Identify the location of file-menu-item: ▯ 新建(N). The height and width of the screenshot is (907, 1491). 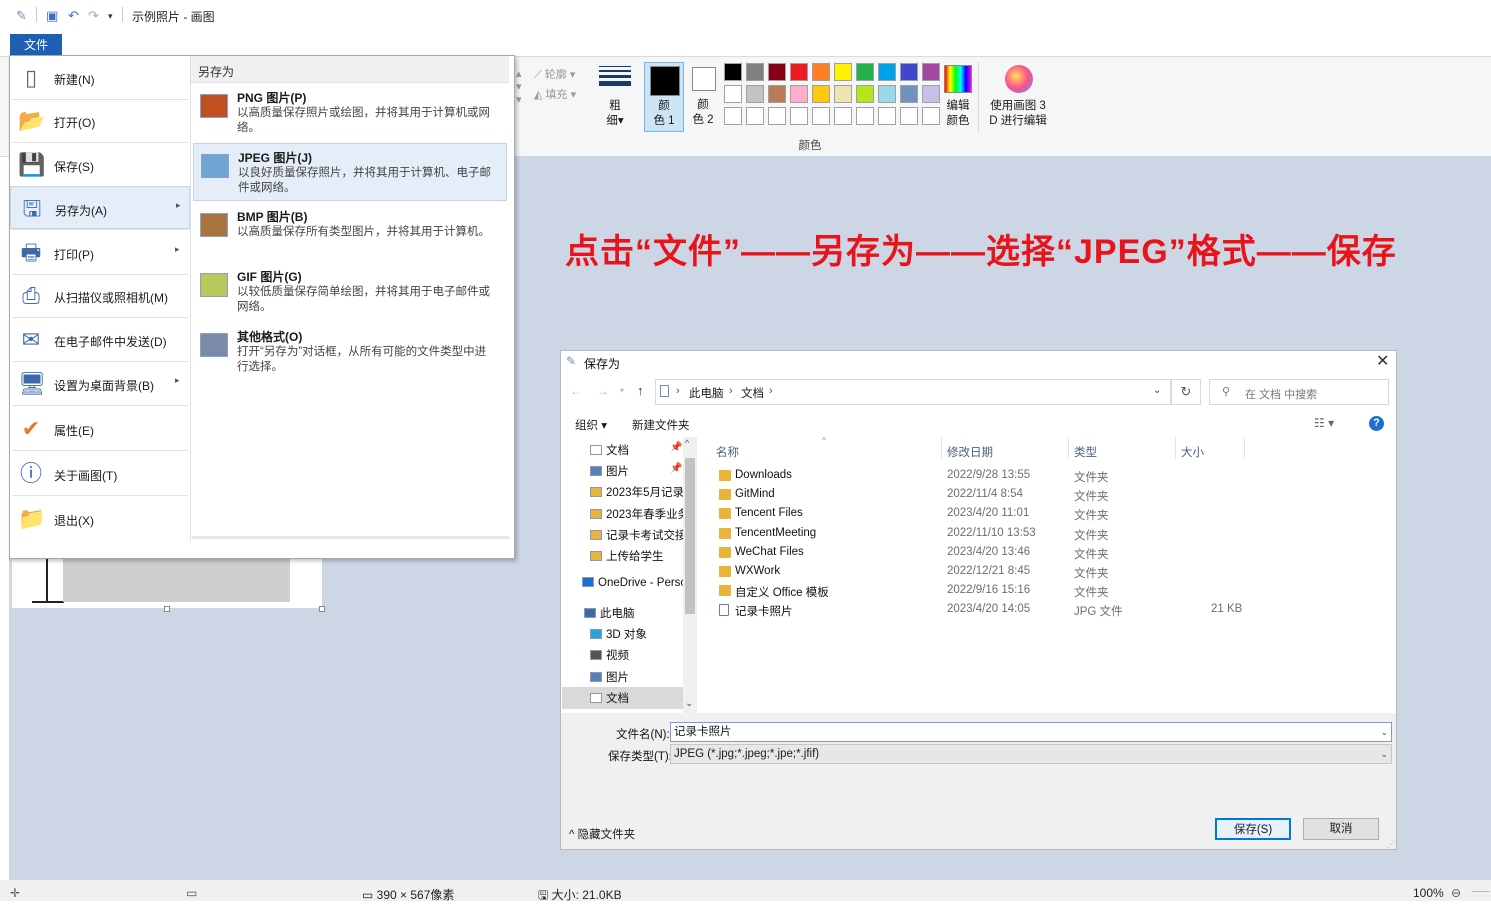
(100, 77).